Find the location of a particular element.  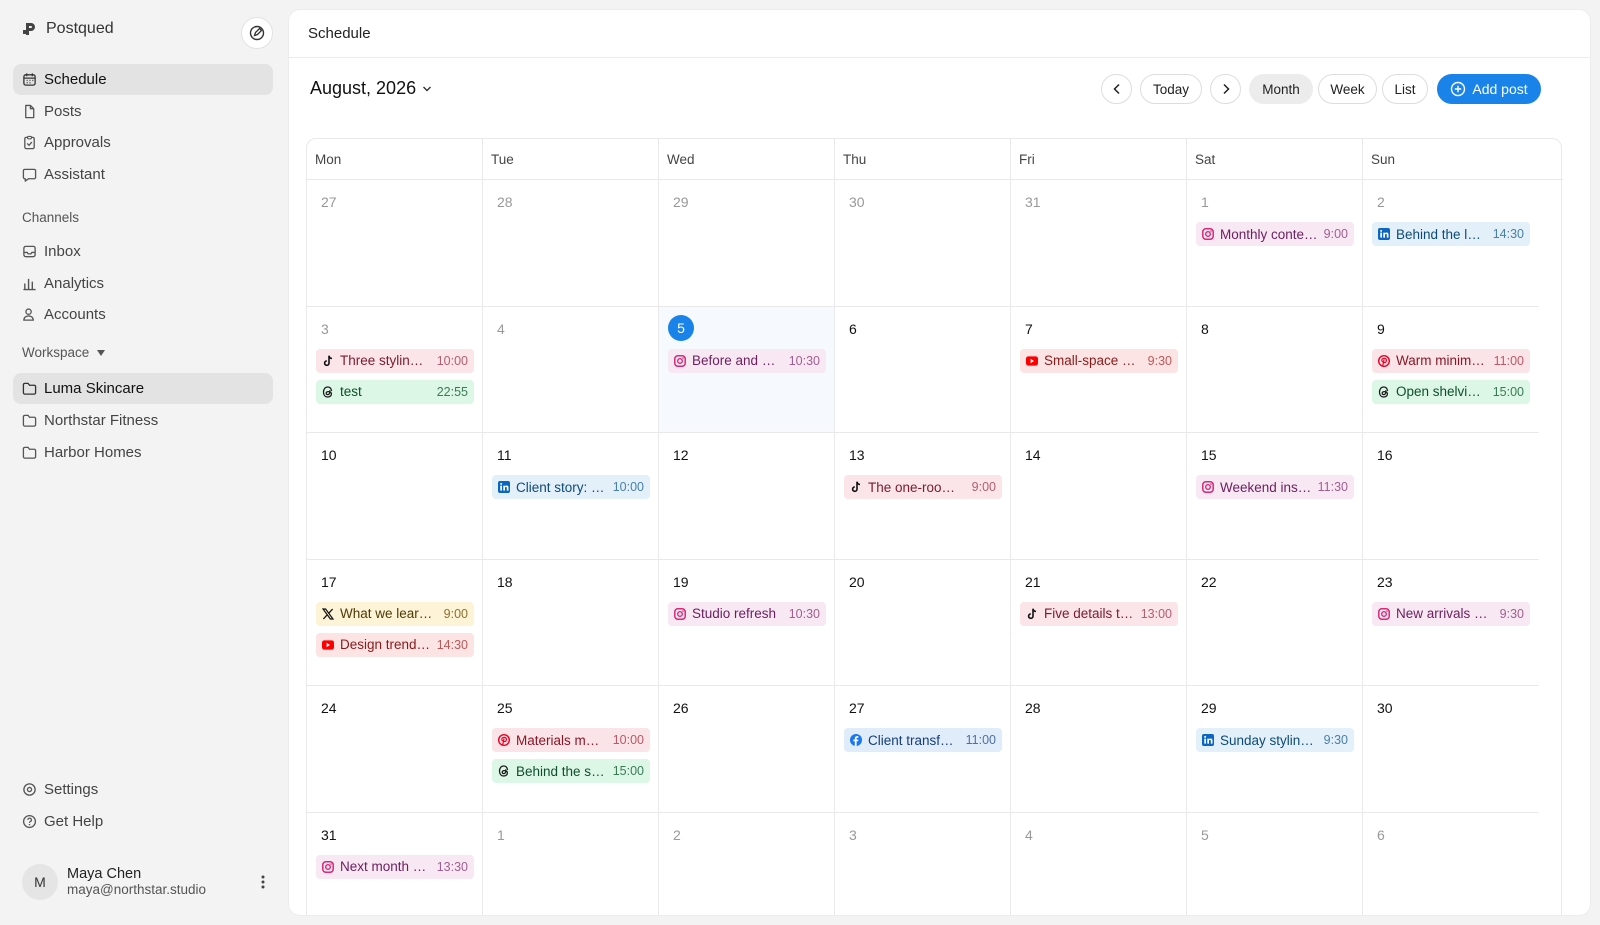

nav-item-approvals: Approvals is located at coordinates (143, 142).